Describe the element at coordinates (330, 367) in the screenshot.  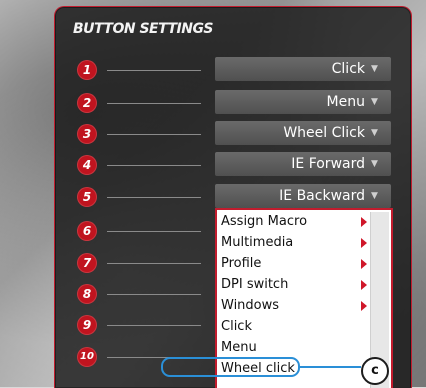
I see `callout-connector` at that location.